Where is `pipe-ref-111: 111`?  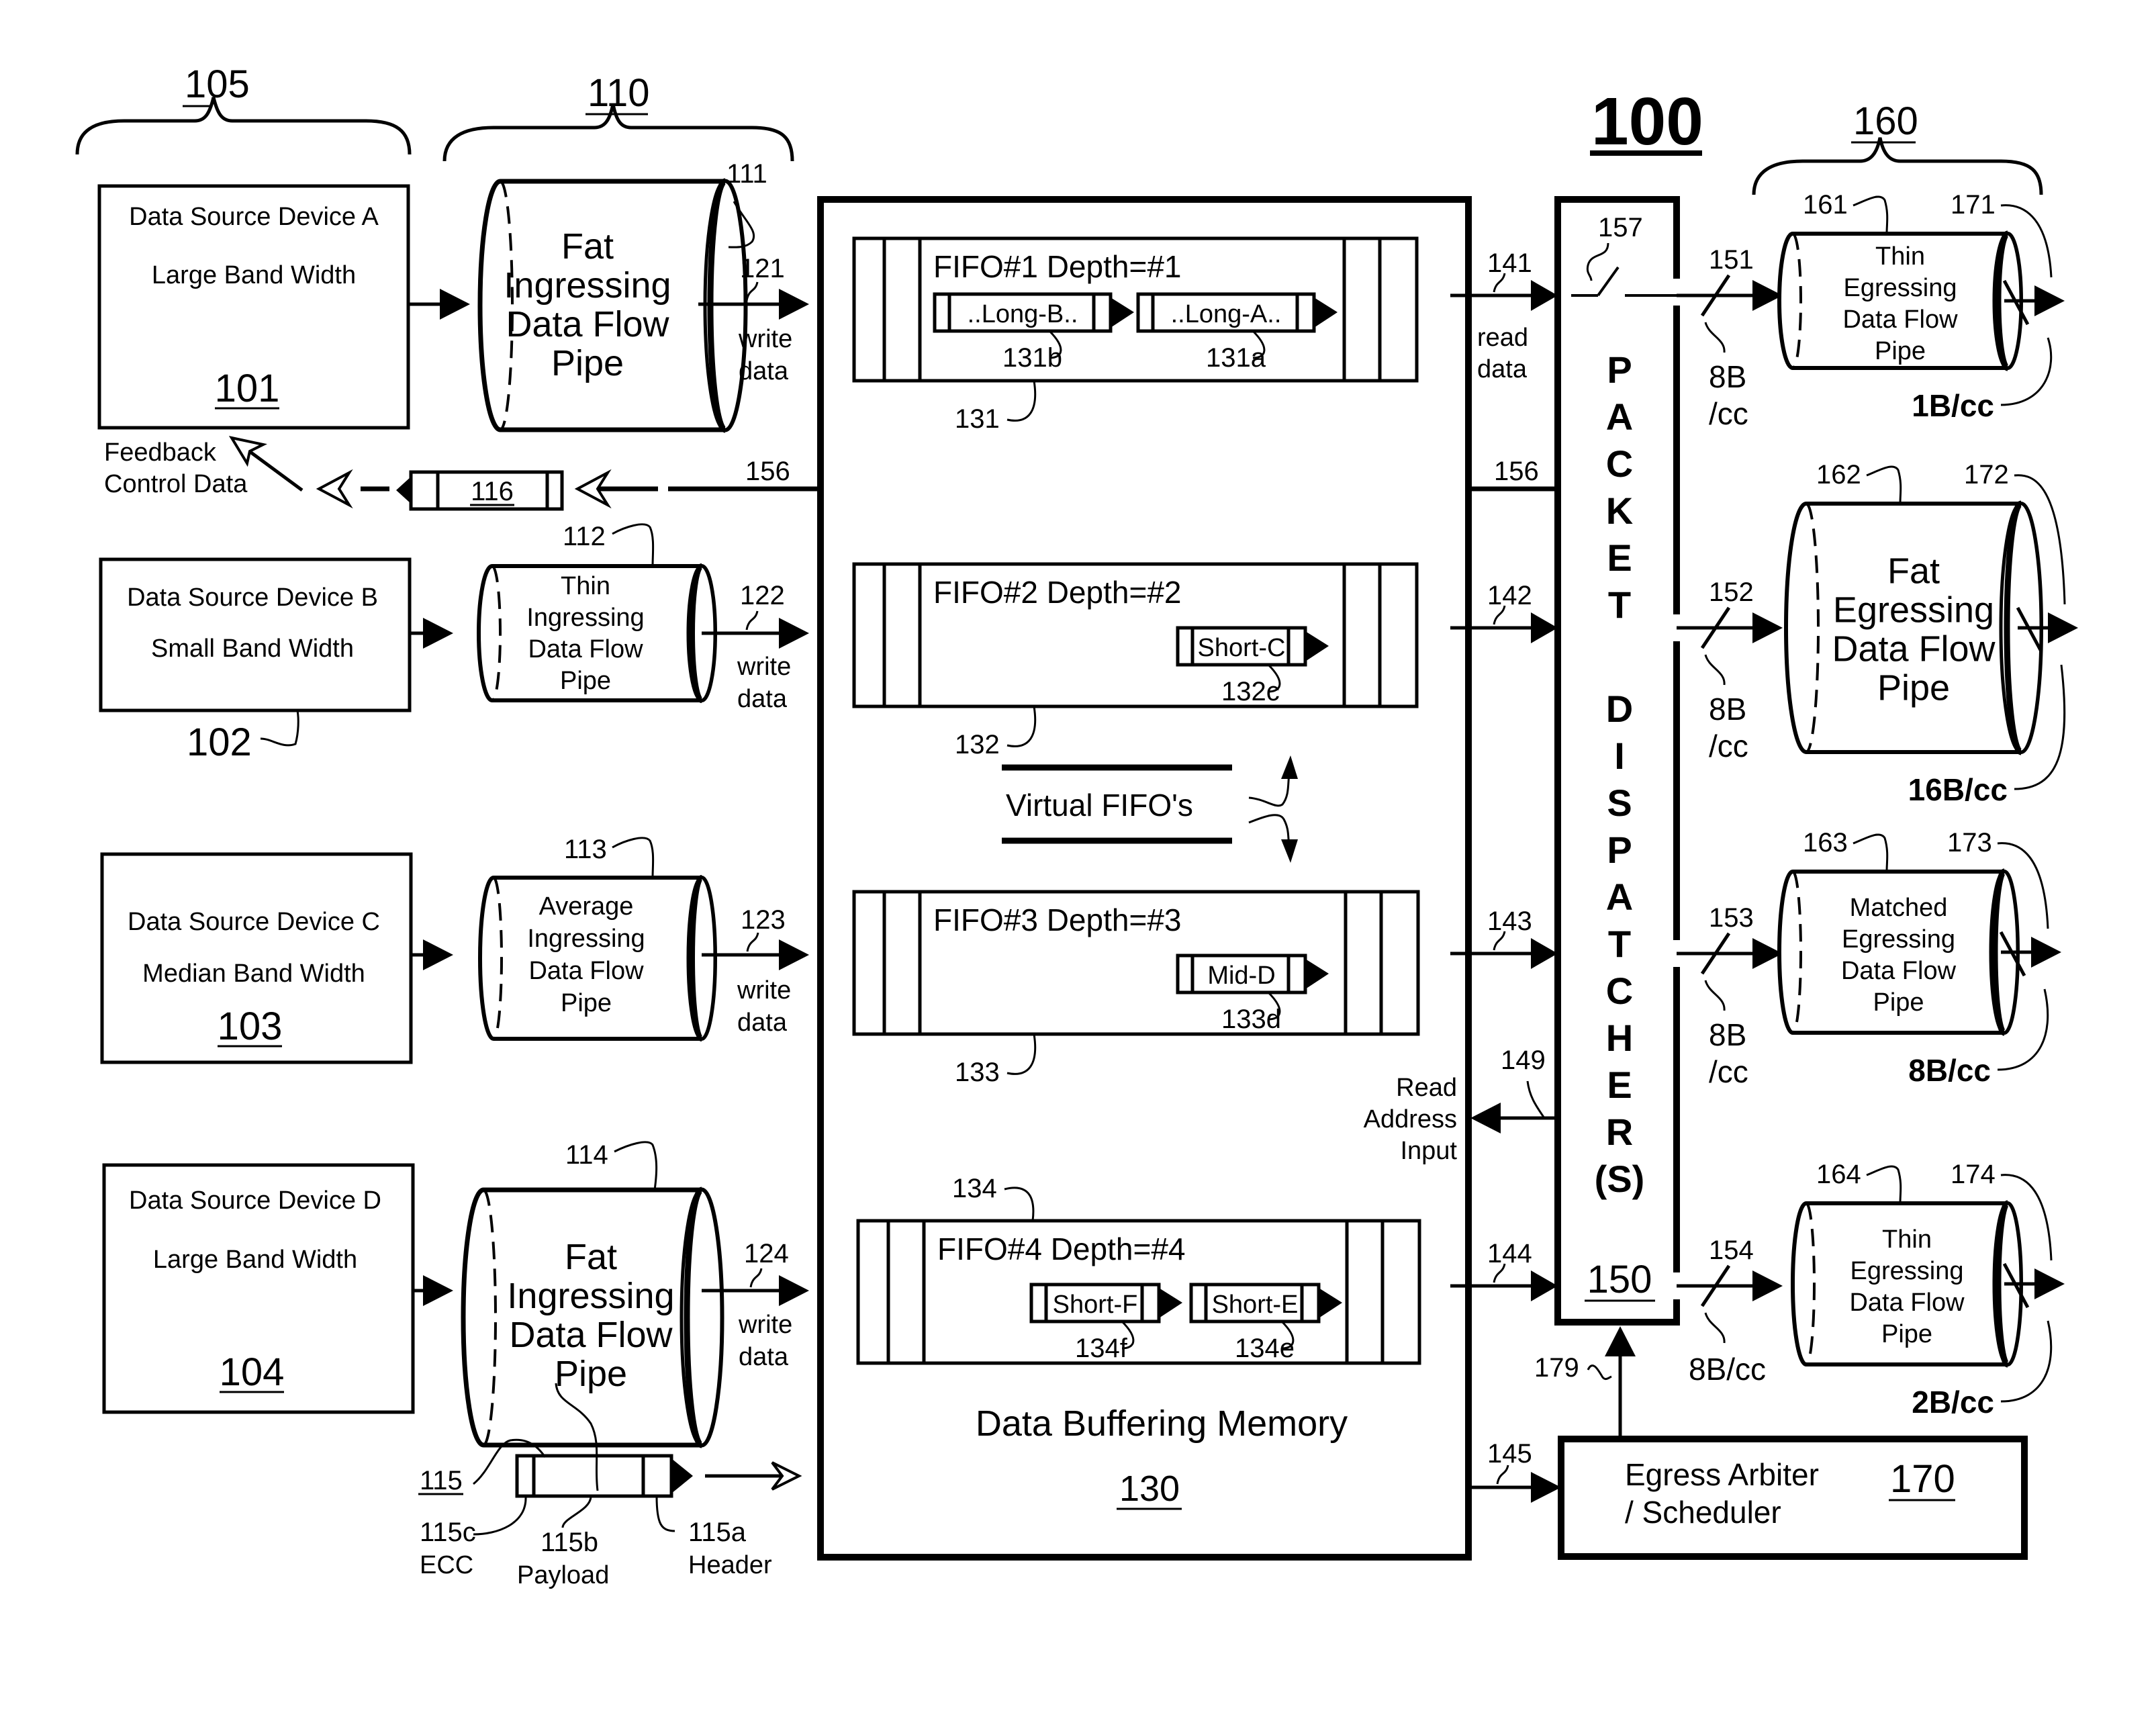 pipe-ref-111: 111 is located at coordinates (747, 174).